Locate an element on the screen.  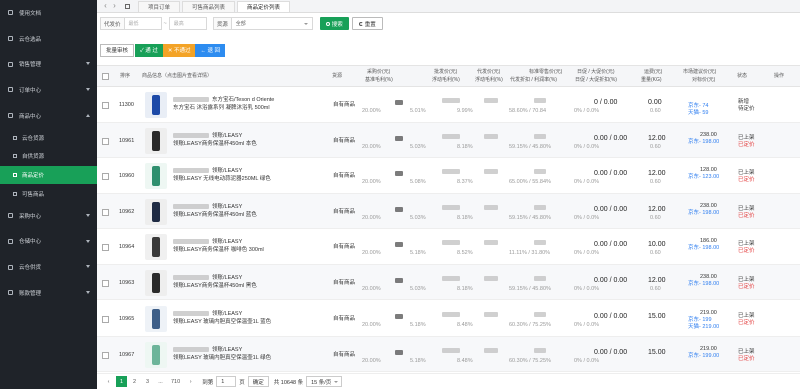
col-status: 状态 is located at coordinates (742, 76).